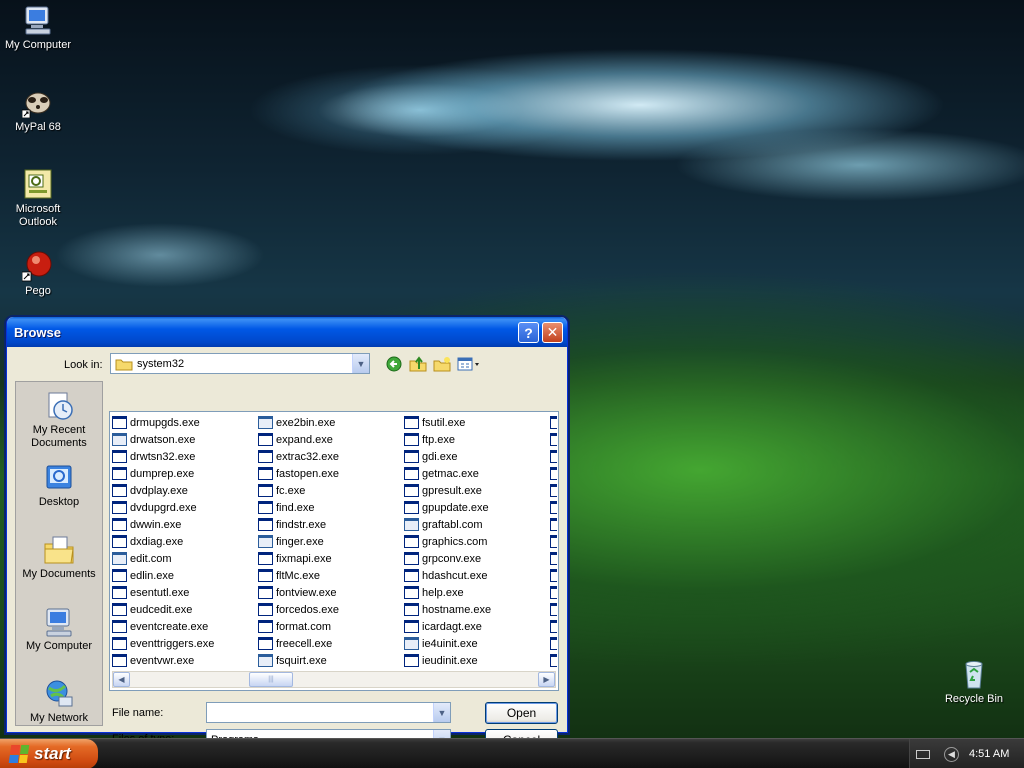 This screenshot has width=1024, height=768. Describe the element at coordinates (331, 575) in the screenshot. I see `file-item: fltMc.exe` at that location.